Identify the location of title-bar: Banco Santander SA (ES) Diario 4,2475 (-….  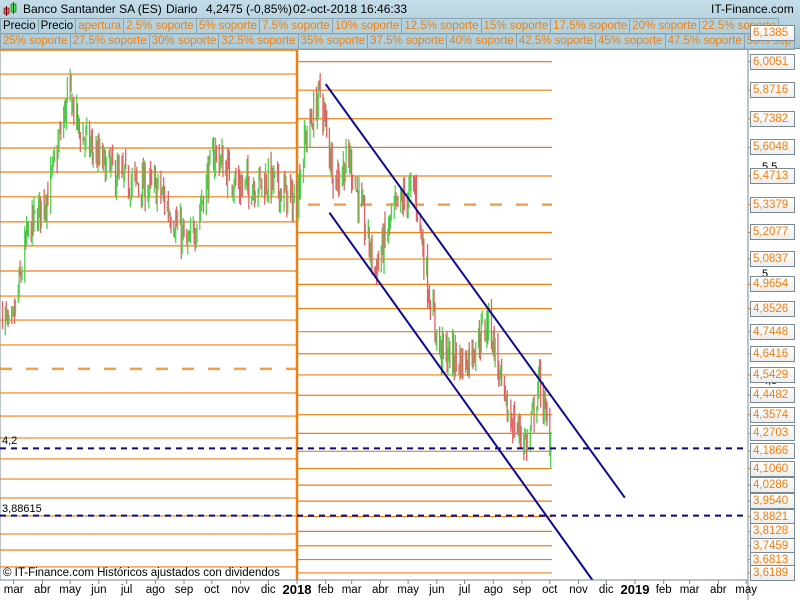
(400, 9).